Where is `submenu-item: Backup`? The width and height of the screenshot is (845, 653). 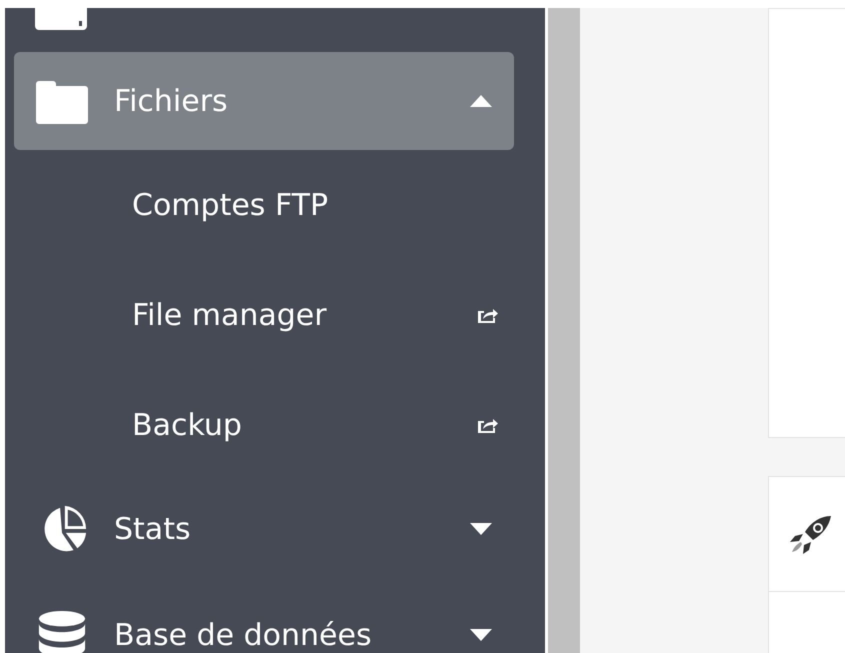
submenu-item: Backup is located at coordinates (275, 425).